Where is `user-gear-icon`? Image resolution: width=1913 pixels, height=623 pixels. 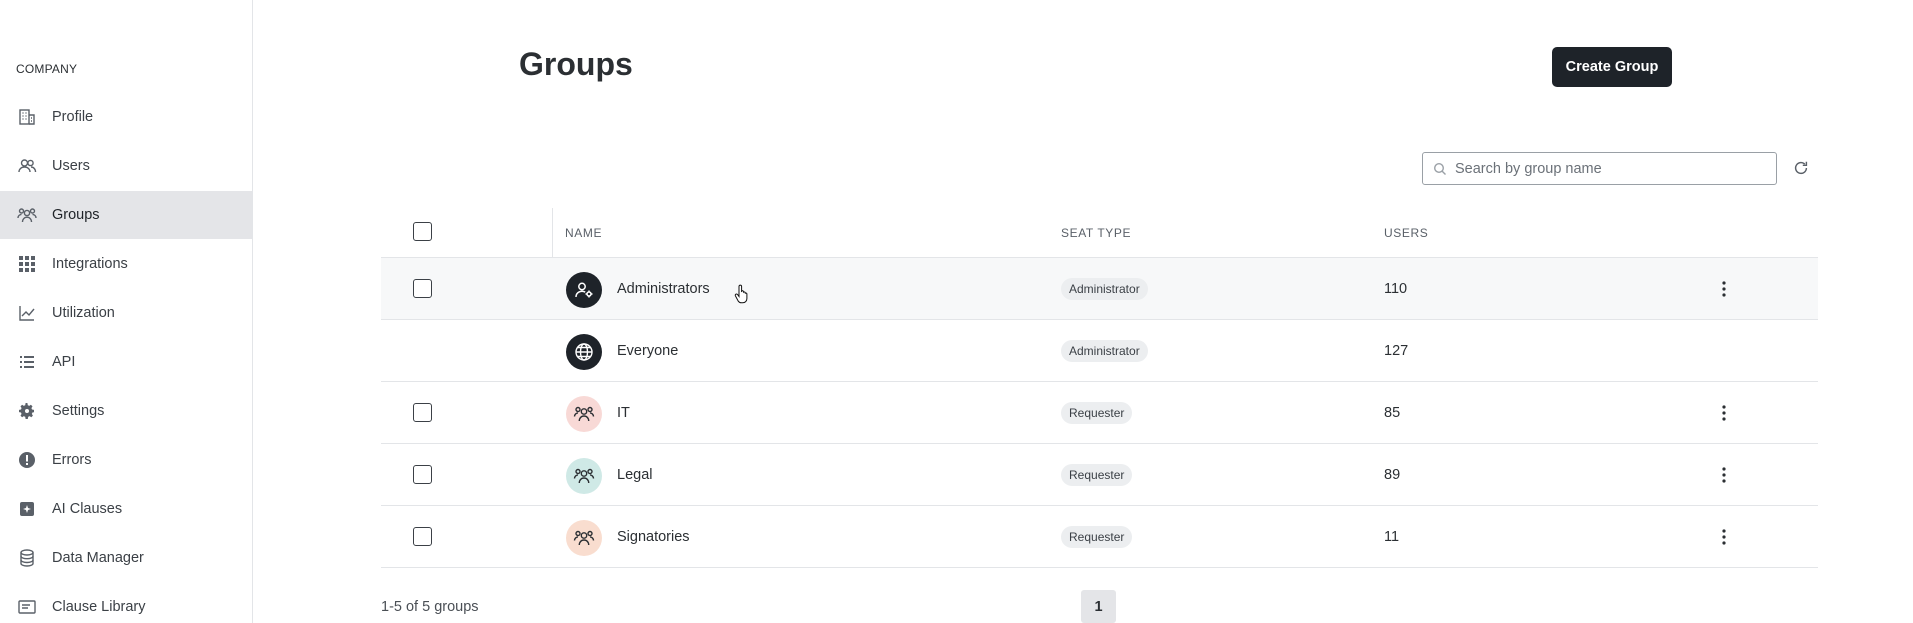 user-gear-icon is located at coordinates (584, 290).